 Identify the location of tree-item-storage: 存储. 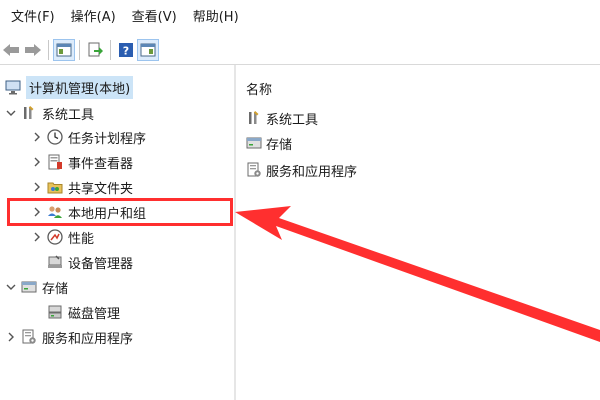
(36, 287).